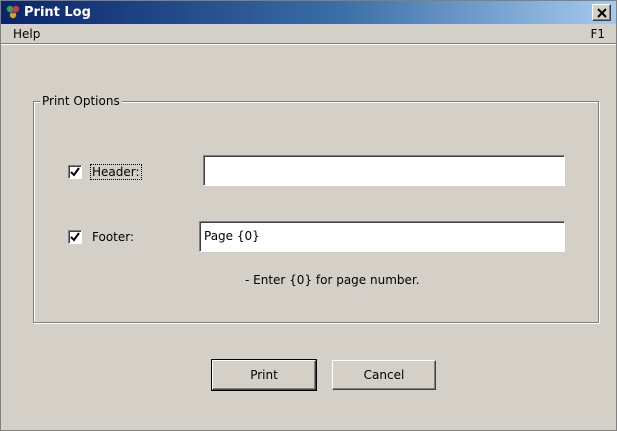 This screenshot has height=431, width=617. What do you see at coordinates (57, 12) in the screenshot?
I see `window-title: Print Log` at bounding box center [57, 12].